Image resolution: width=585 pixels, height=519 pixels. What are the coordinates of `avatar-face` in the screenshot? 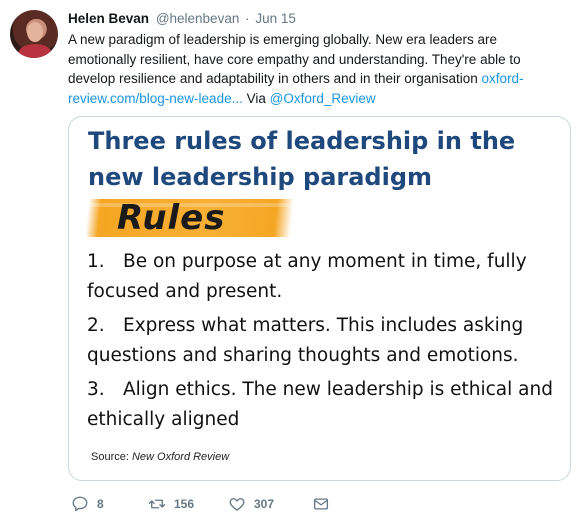 It's located at (35, 32).